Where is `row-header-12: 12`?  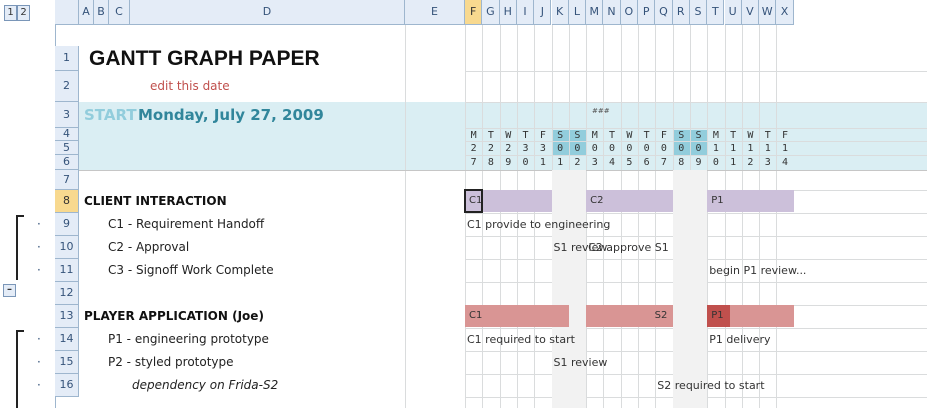 row-header-12: 12 is located at coordinates (67, 293).